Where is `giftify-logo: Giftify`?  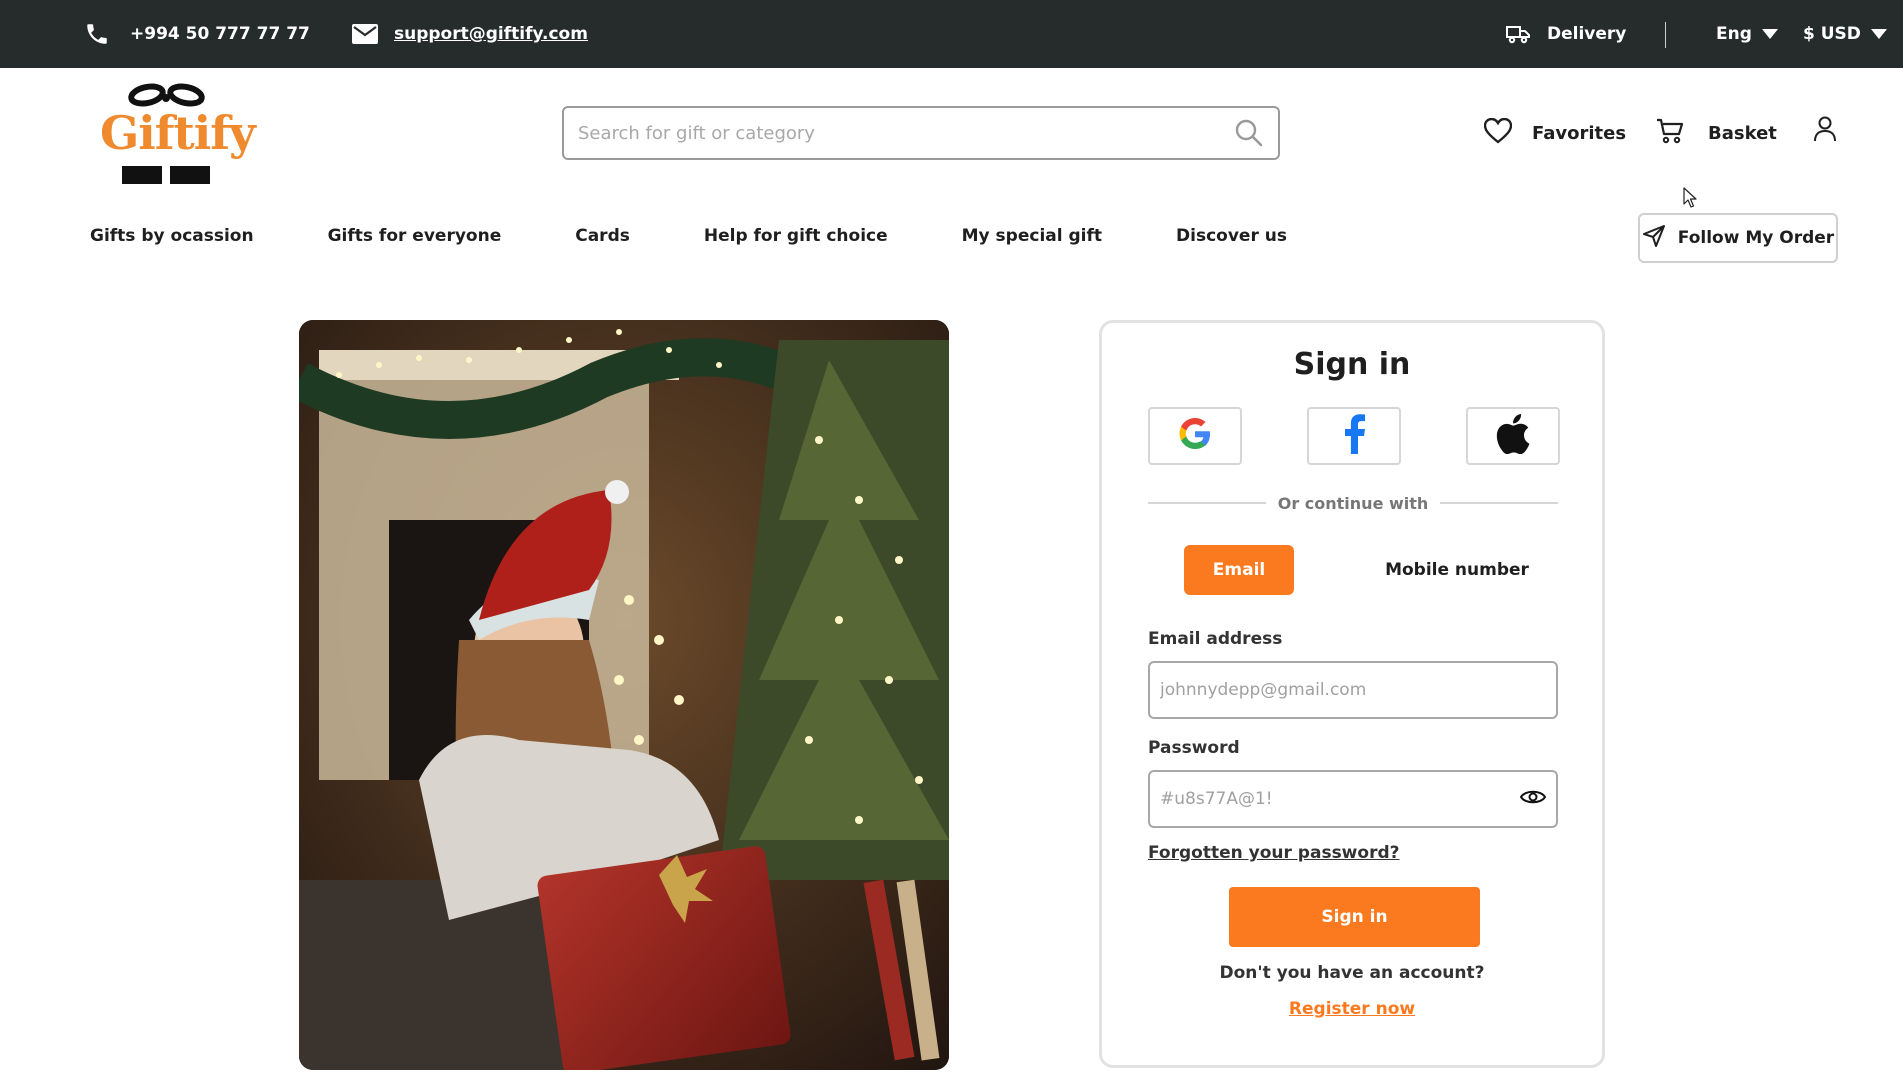
giftify-logo: Giftify is located at coordinates (176, 135).